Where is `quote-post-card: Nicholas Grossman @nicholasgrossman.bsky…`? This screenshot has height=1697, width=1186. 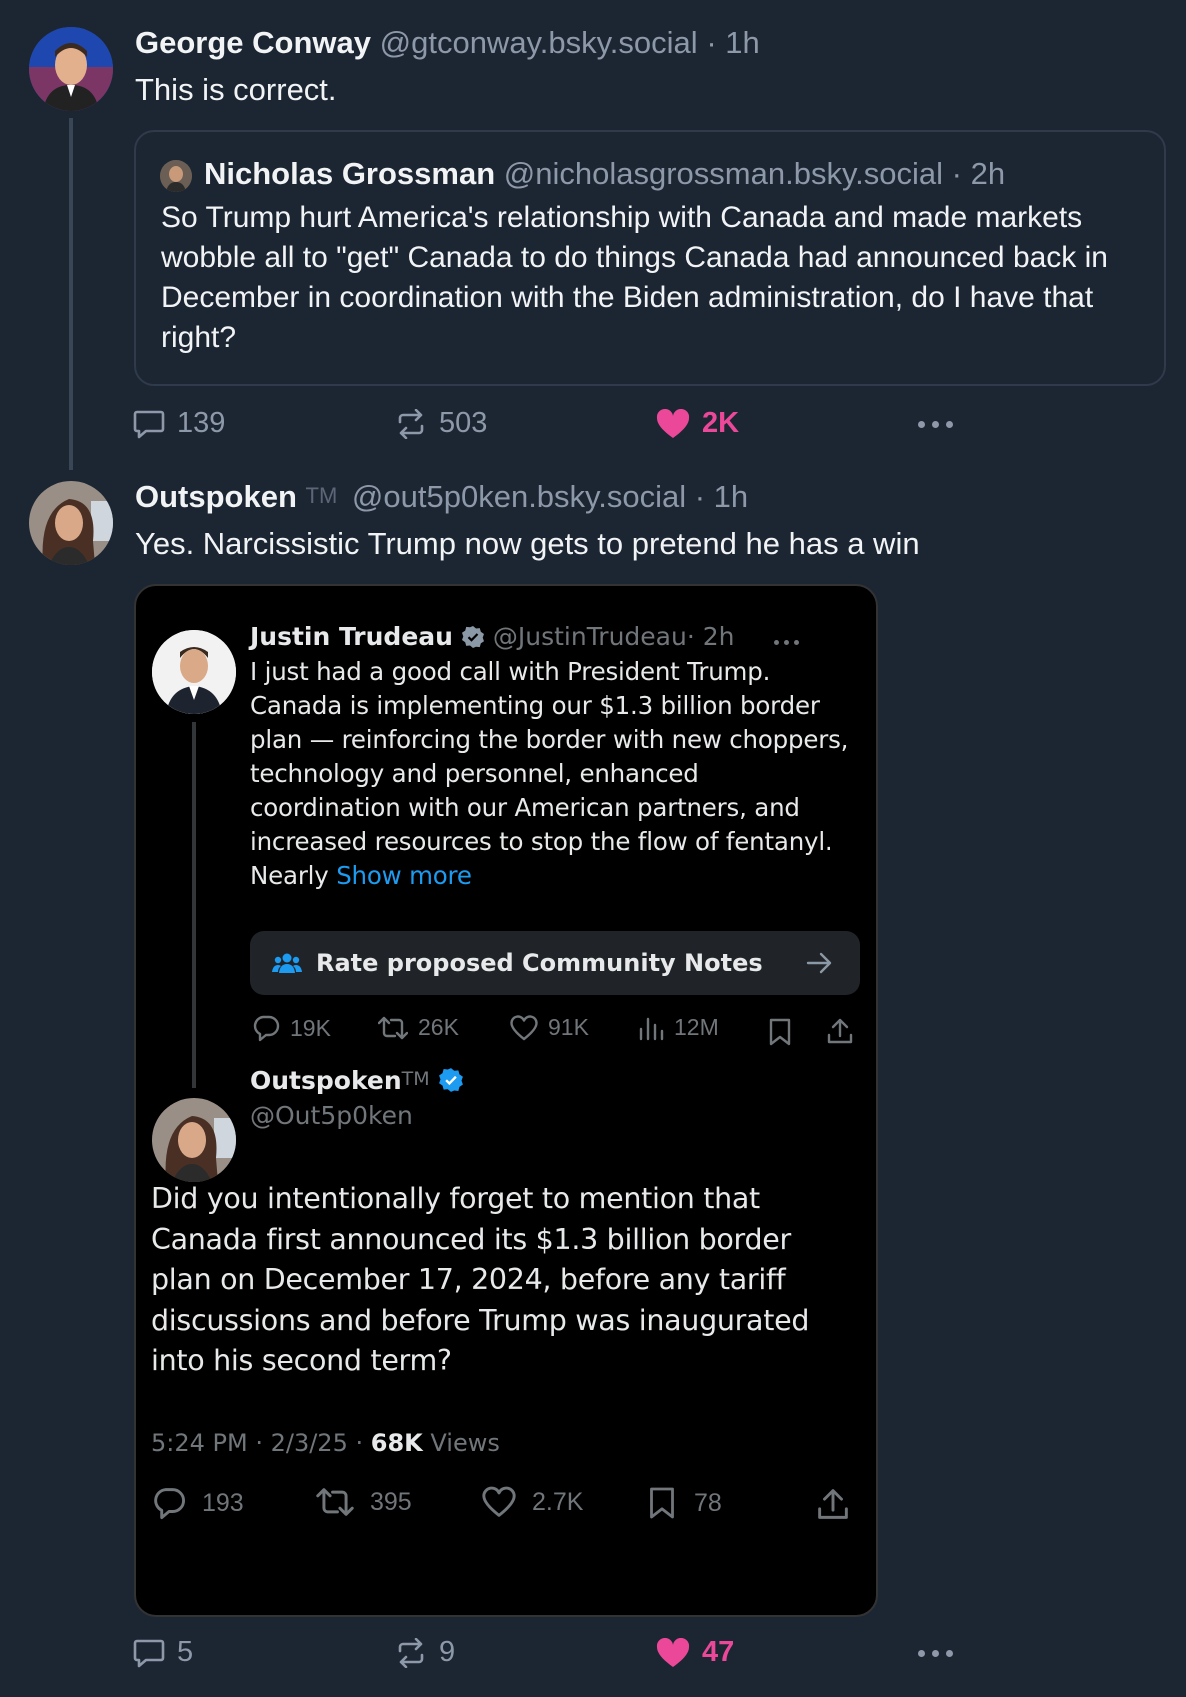
quote-post-card: Nicholas Grossman @nicholasgrossman.bsky… is located at coordinates (650, 258).